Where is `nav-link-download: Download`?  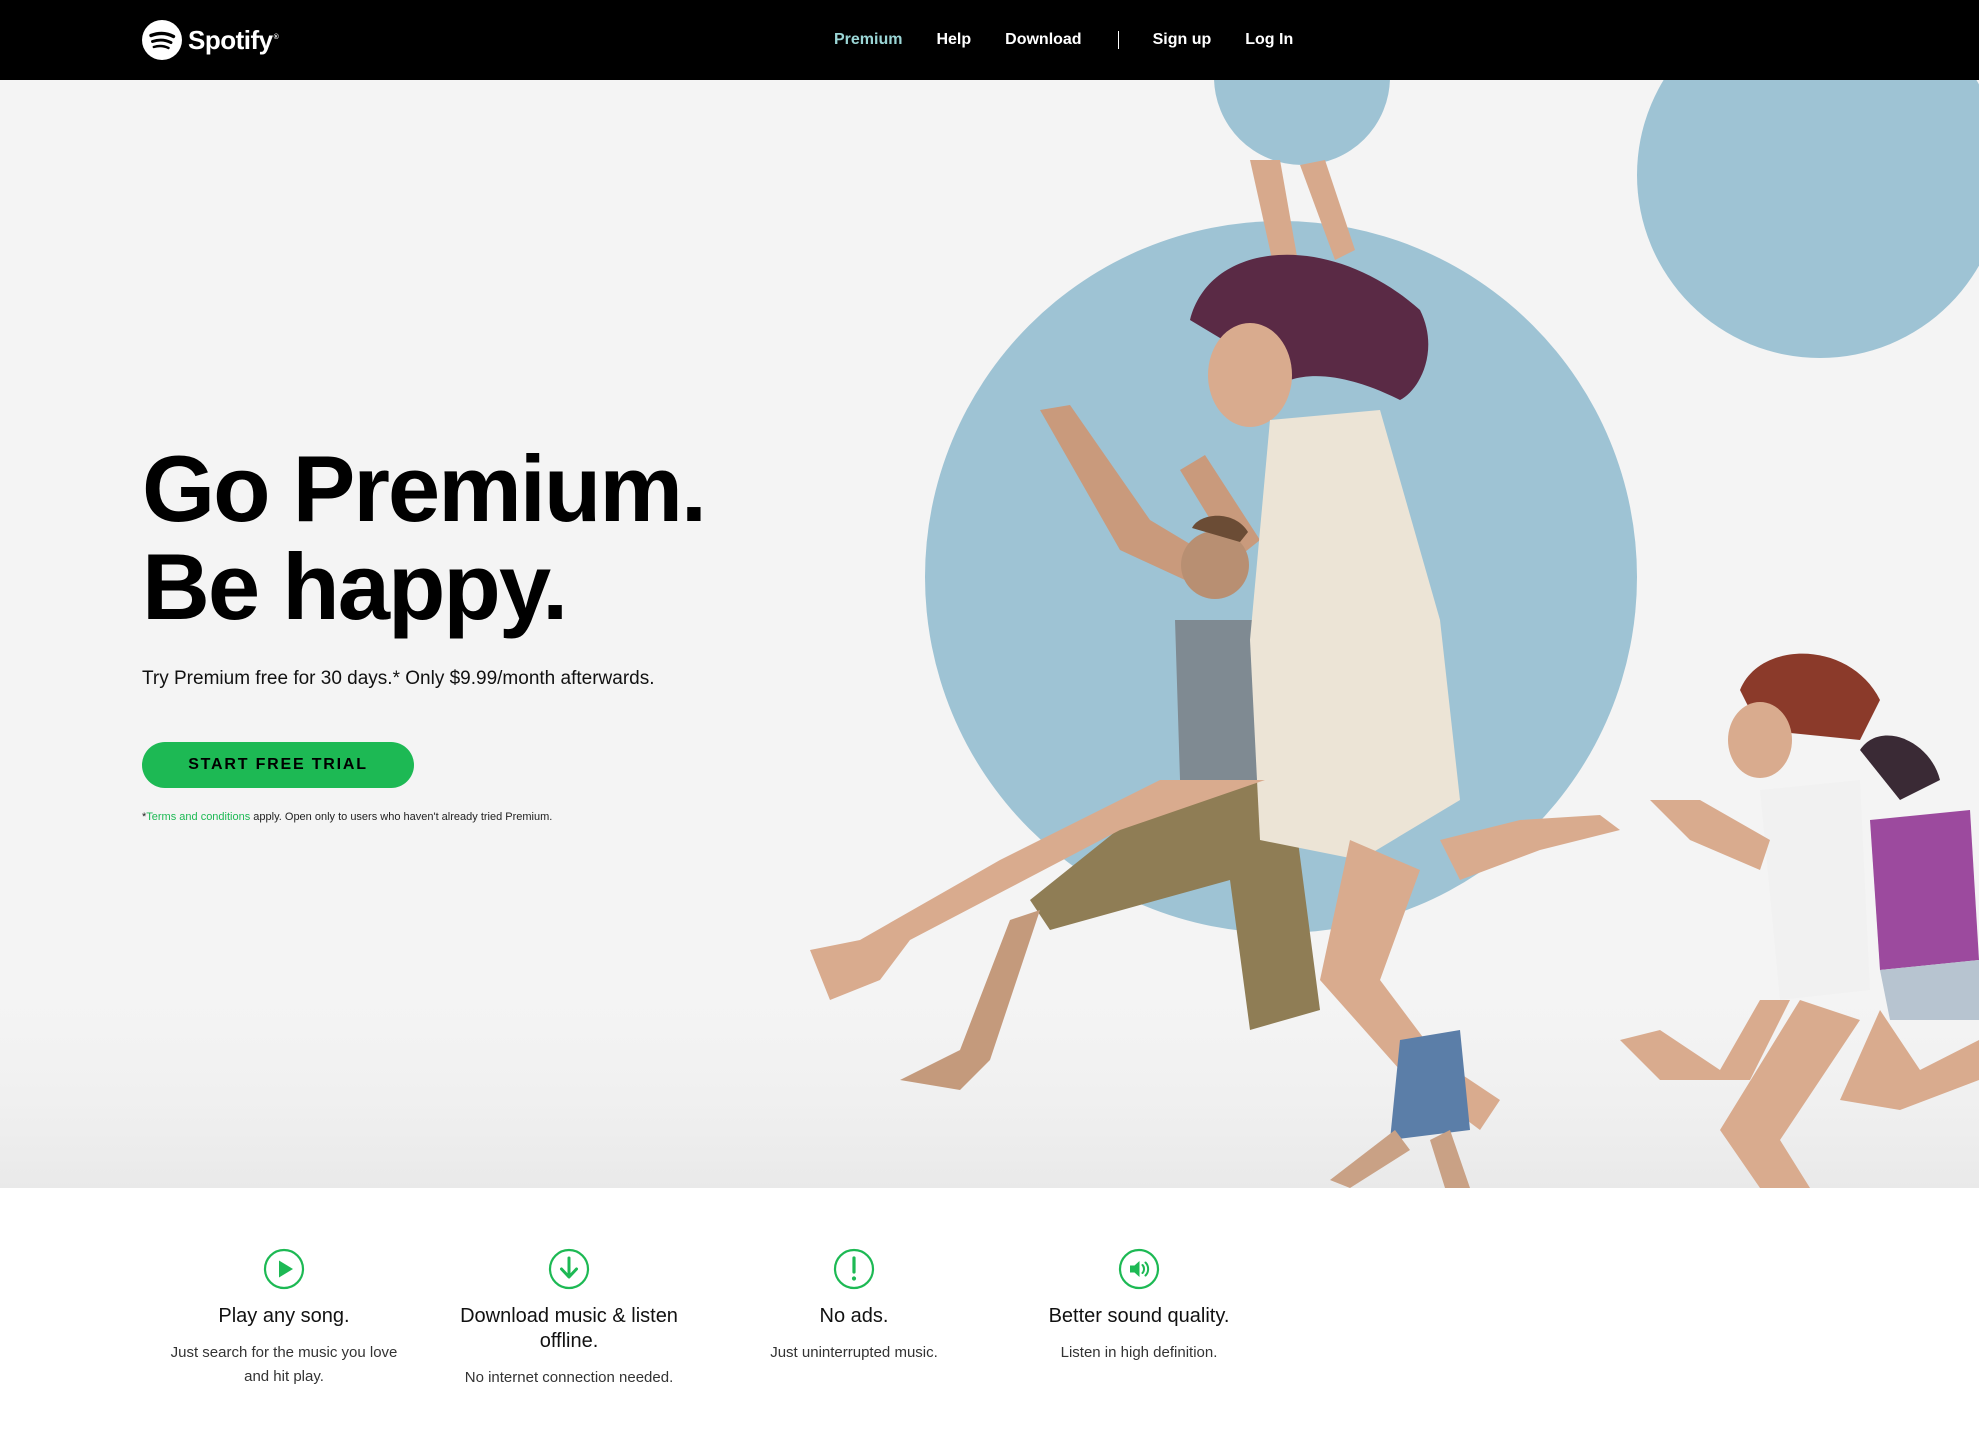
nav-link-download: Download is located at coordinates (1043, 40).